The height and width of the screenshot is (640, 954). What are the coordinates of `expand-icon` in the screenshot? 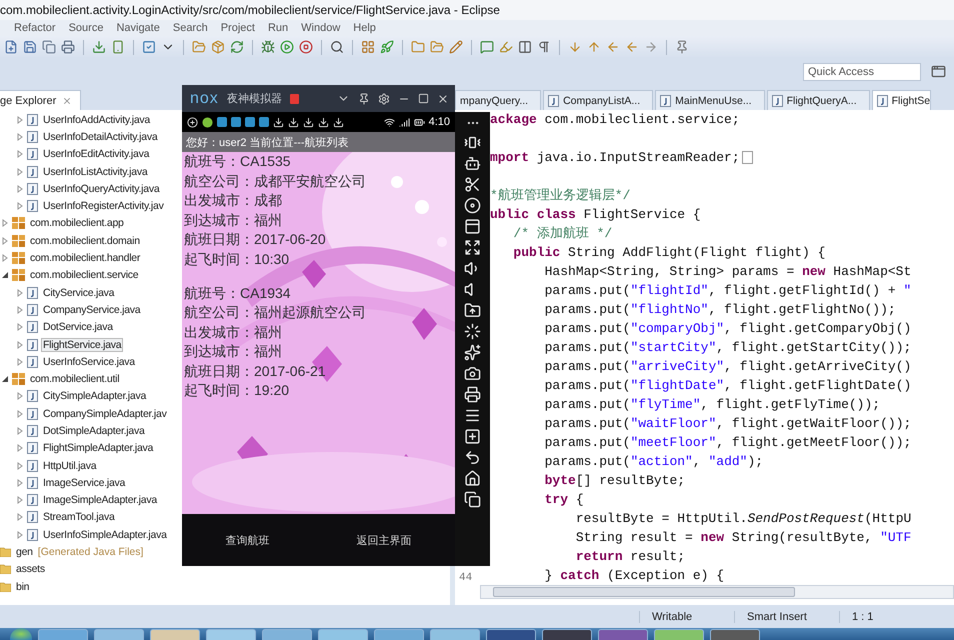 It's located at (472, 247).